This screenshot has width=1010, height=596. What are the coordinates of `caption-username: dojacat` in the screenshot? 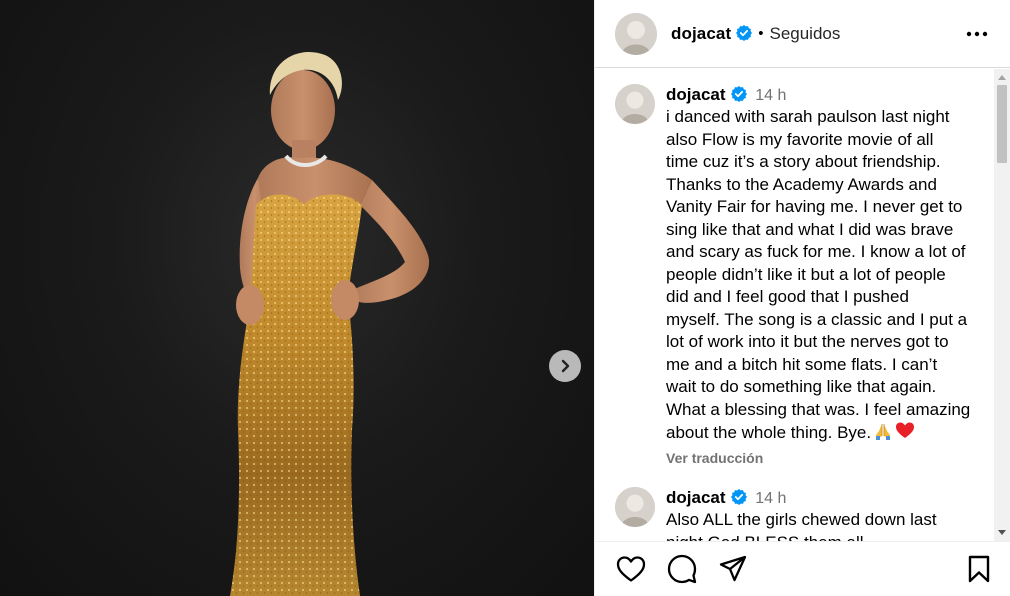 It's located at (696, 94).